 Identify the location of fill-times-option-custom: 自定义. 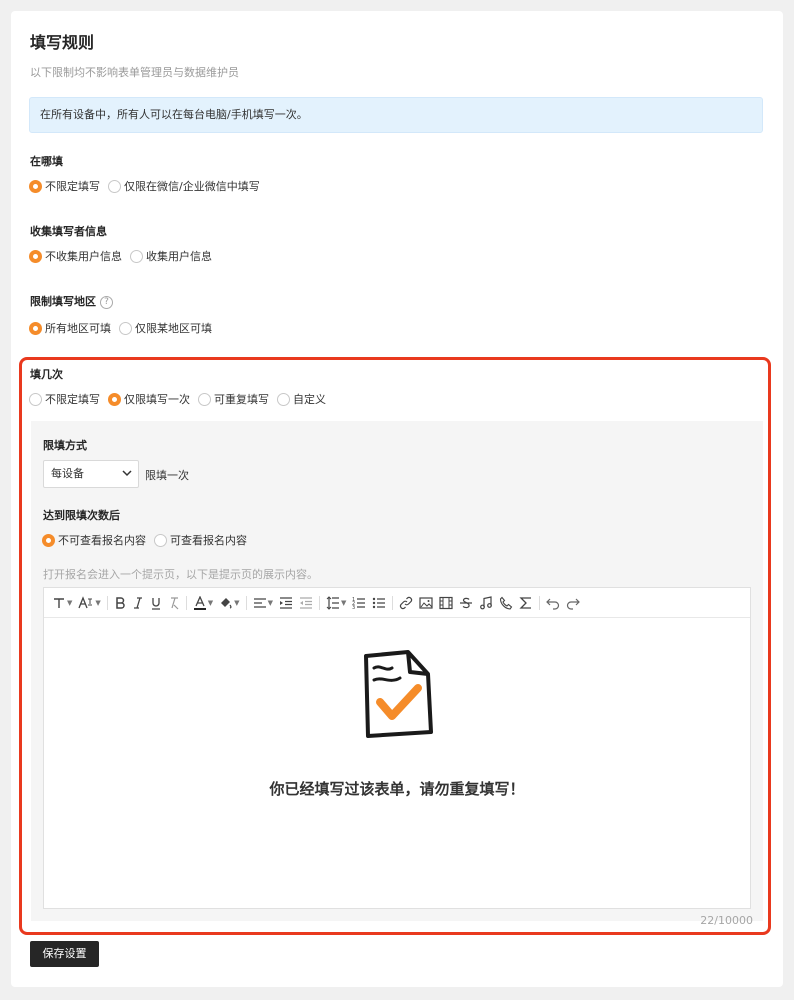
(301, 399).